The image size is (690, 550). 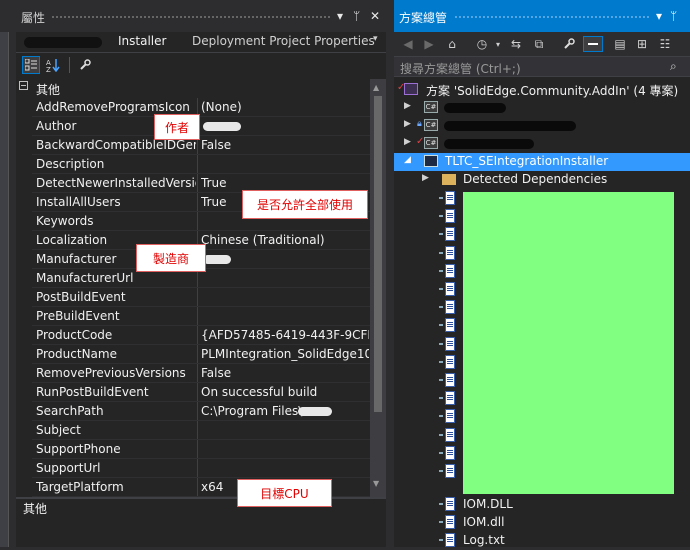 I want to click on description-title: 其他, so click(x=35, y=509).